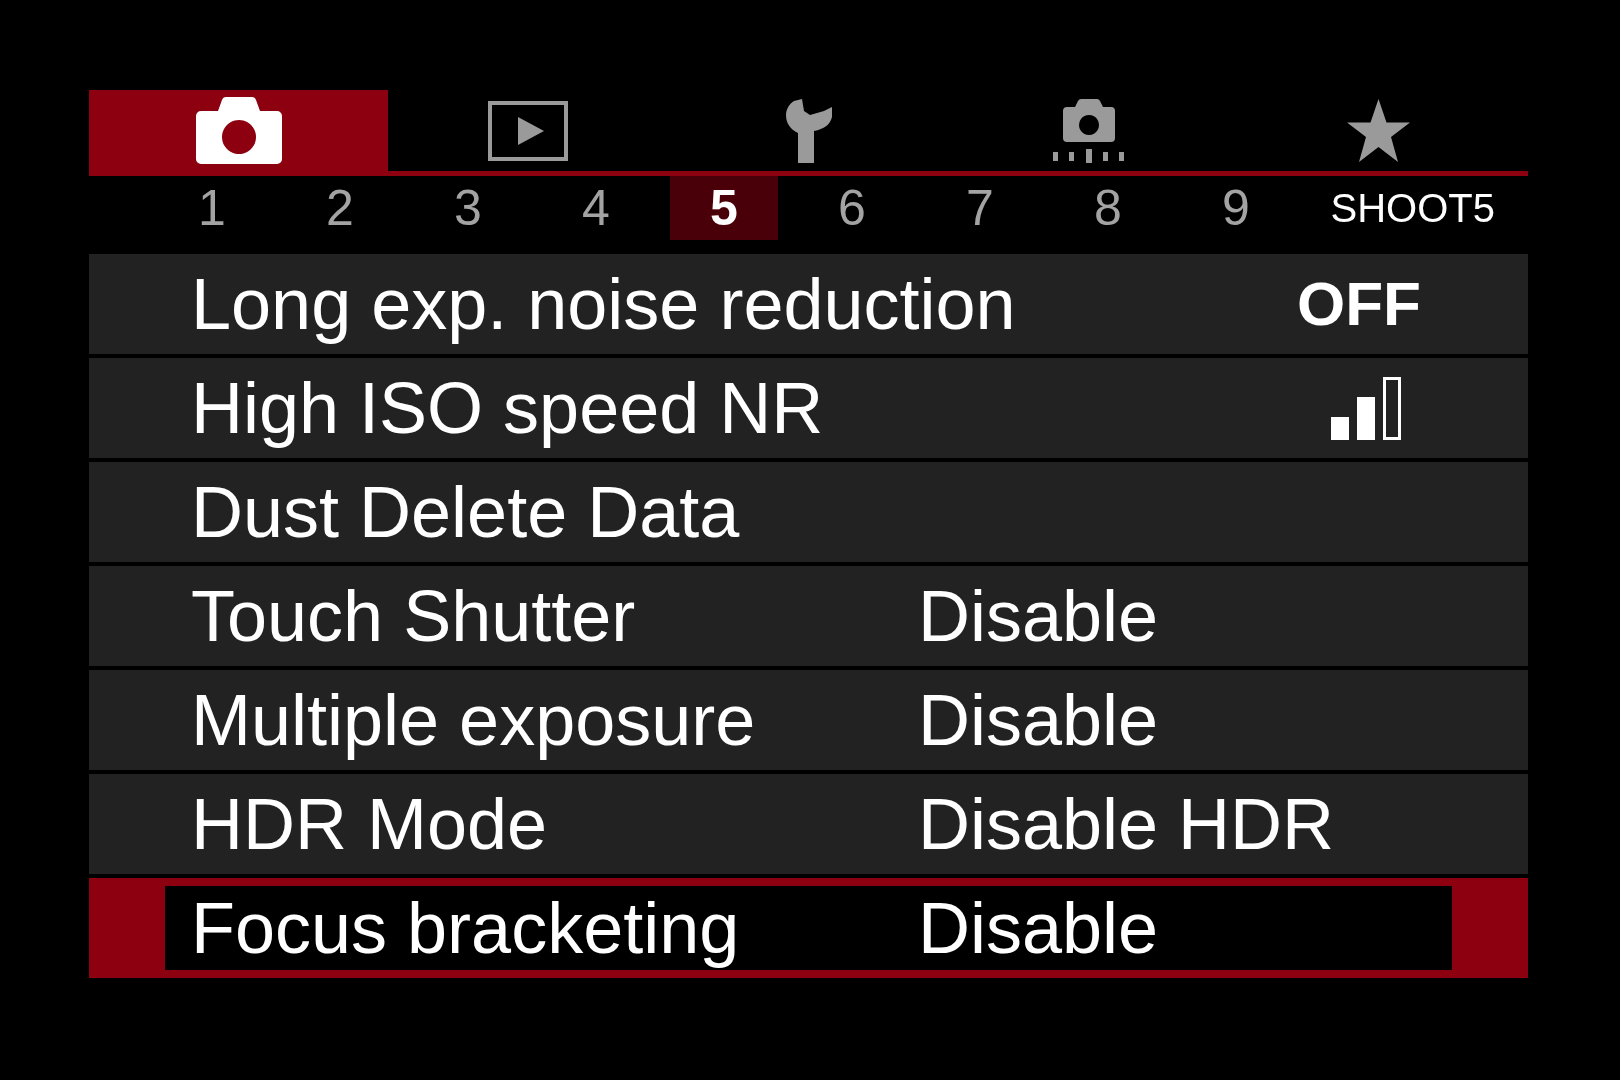 The image size is (1620, 1080). Describe the element at coordinates (808, 130) in the screenshot. I see `wrench-icon` at that location.